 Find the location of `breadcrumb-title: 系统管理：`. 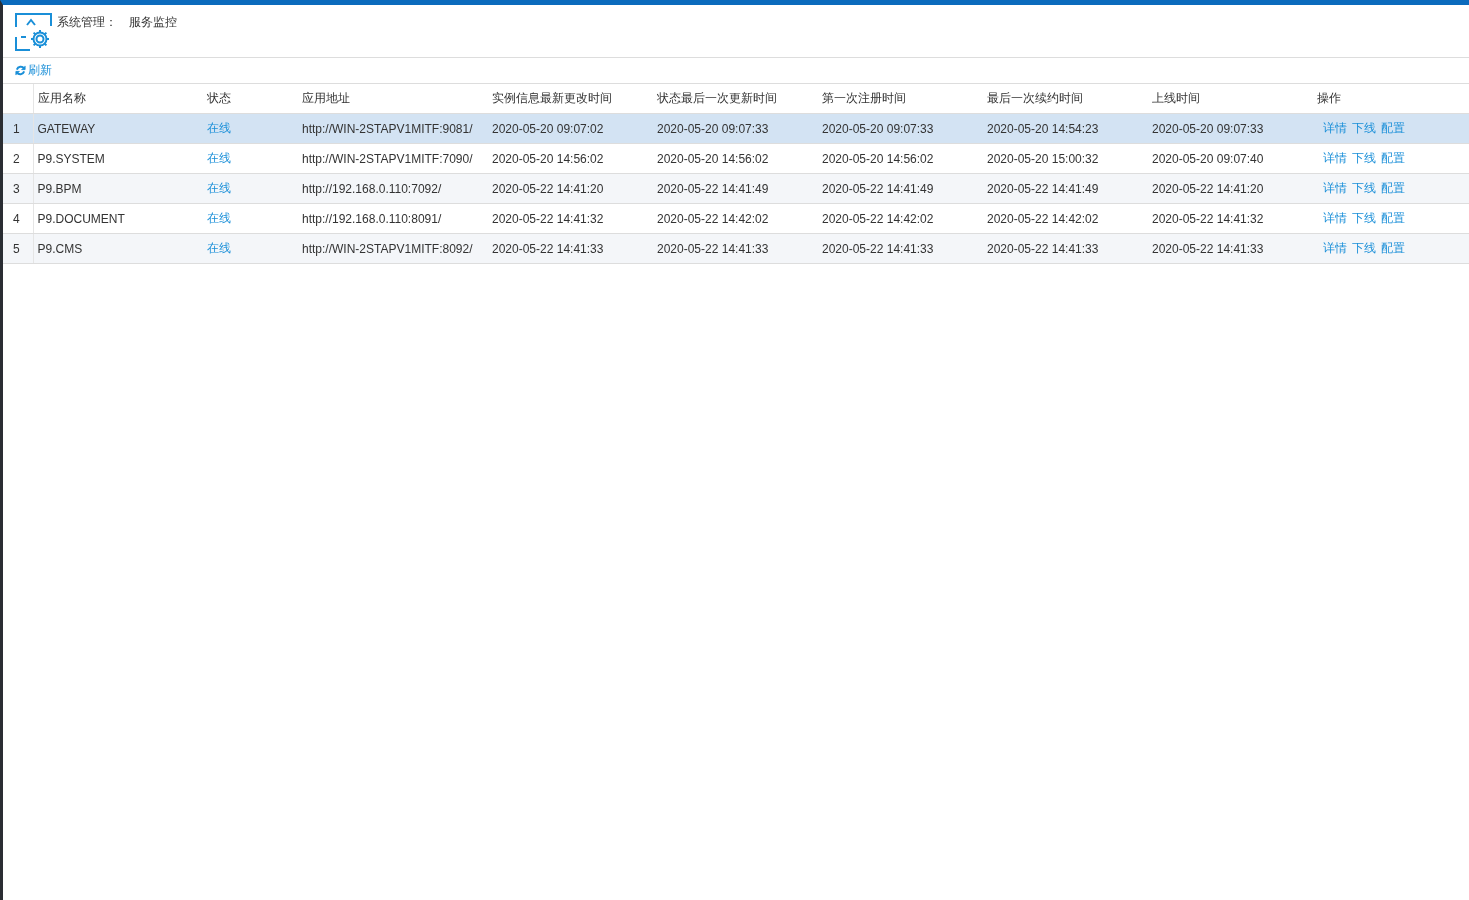

breadcrumb-title: 系统管理： is located at coordinates (87, 22).